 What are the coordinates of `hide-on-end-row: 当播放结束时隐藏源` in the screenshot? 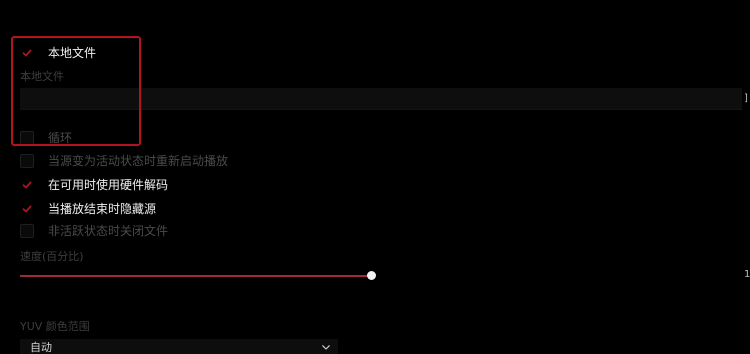 It's located at (88, 208).